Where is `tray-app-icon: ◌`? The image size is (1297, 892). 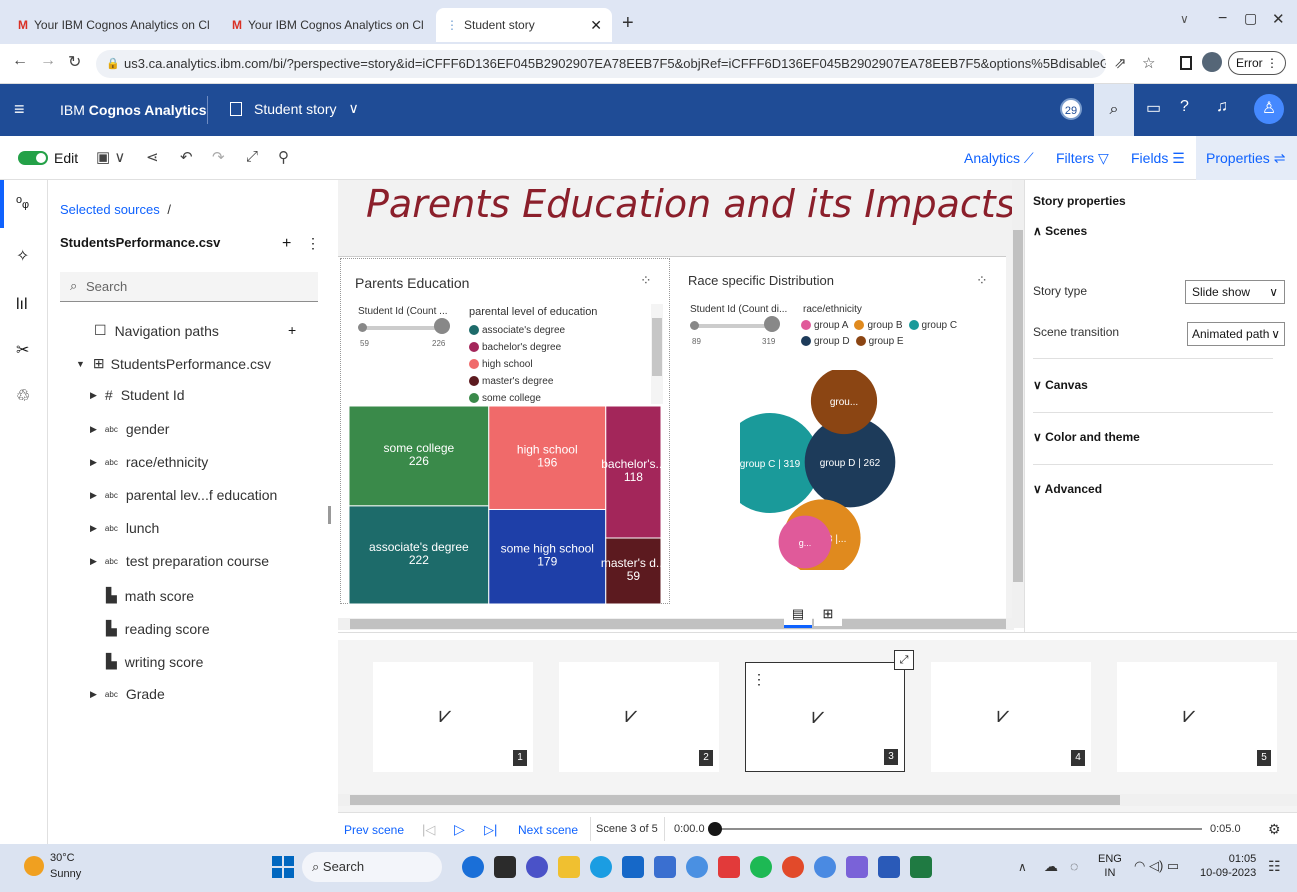
tray-app-icon: ◌ is located at coordinates (1074, 866).